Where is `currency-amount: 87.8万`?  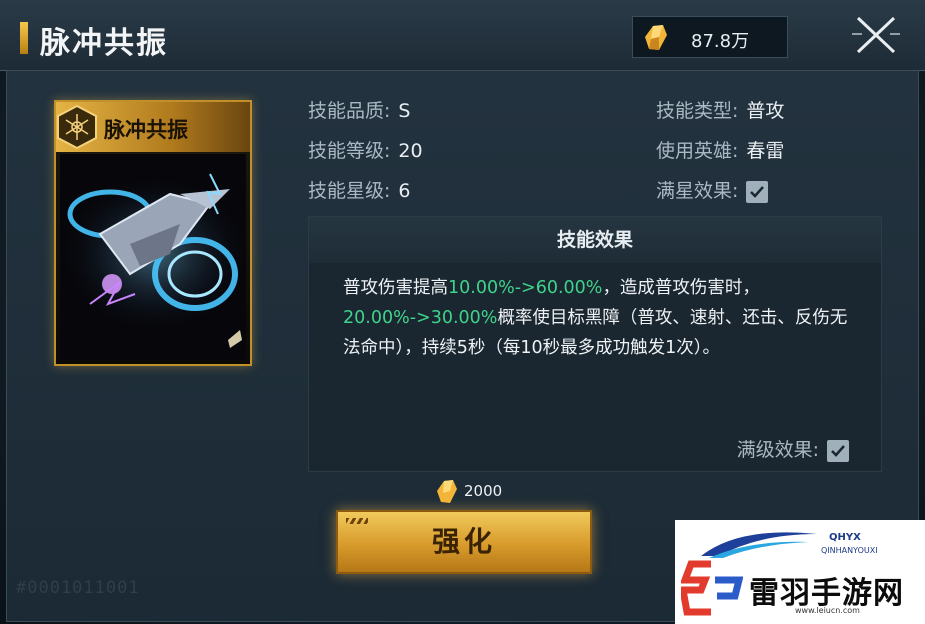
currency-amount: 87.8万 is located at coordinates (720, 41).